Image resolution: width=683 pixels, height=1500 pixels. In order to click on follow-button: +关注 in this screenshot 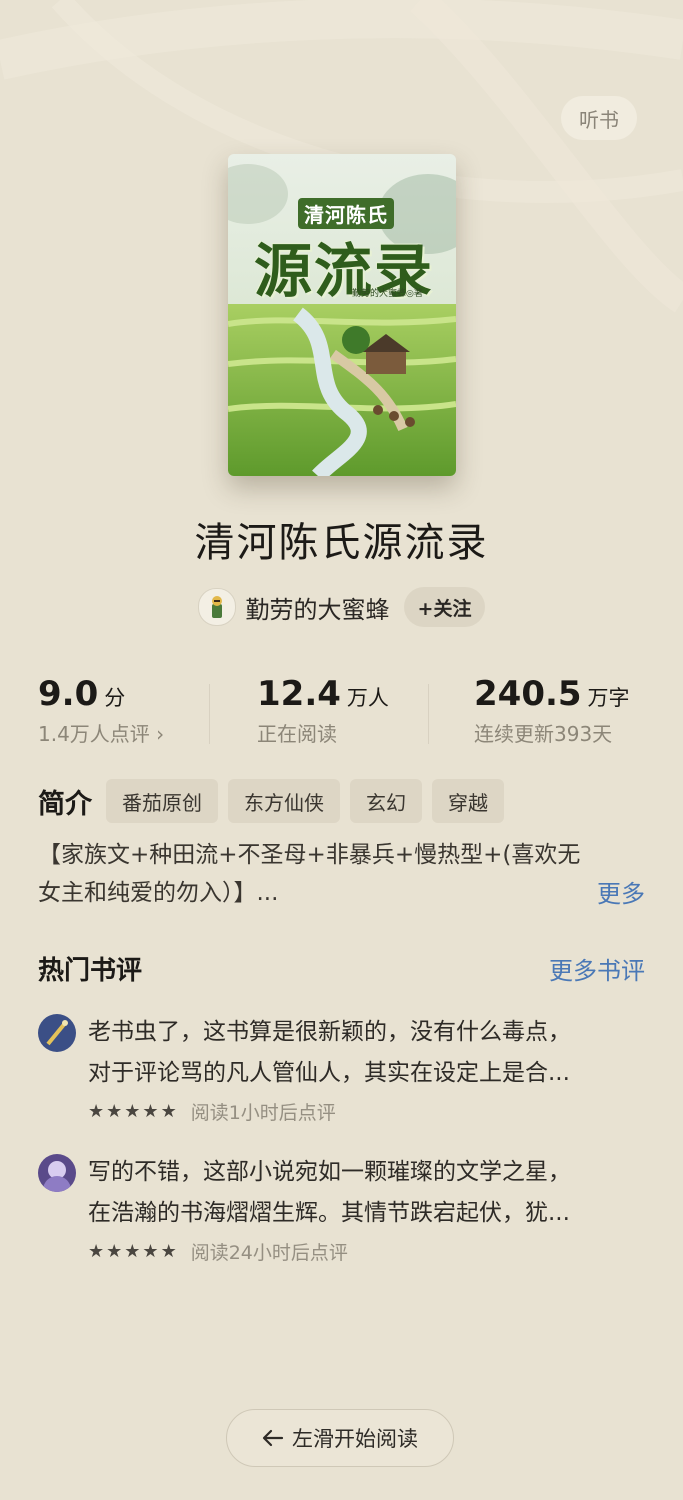, I will do `click(444, 607)`.